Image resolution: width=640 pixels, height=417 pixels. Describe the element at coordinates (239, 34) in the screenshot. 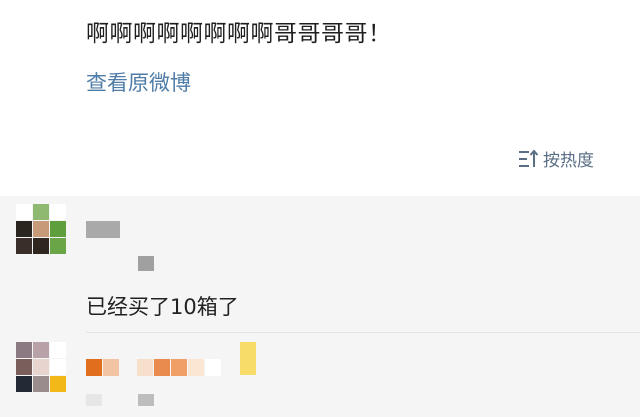

I see `post-text: 啊啊啊啊啊啊啊啊哥哥哥哥！` at that location.